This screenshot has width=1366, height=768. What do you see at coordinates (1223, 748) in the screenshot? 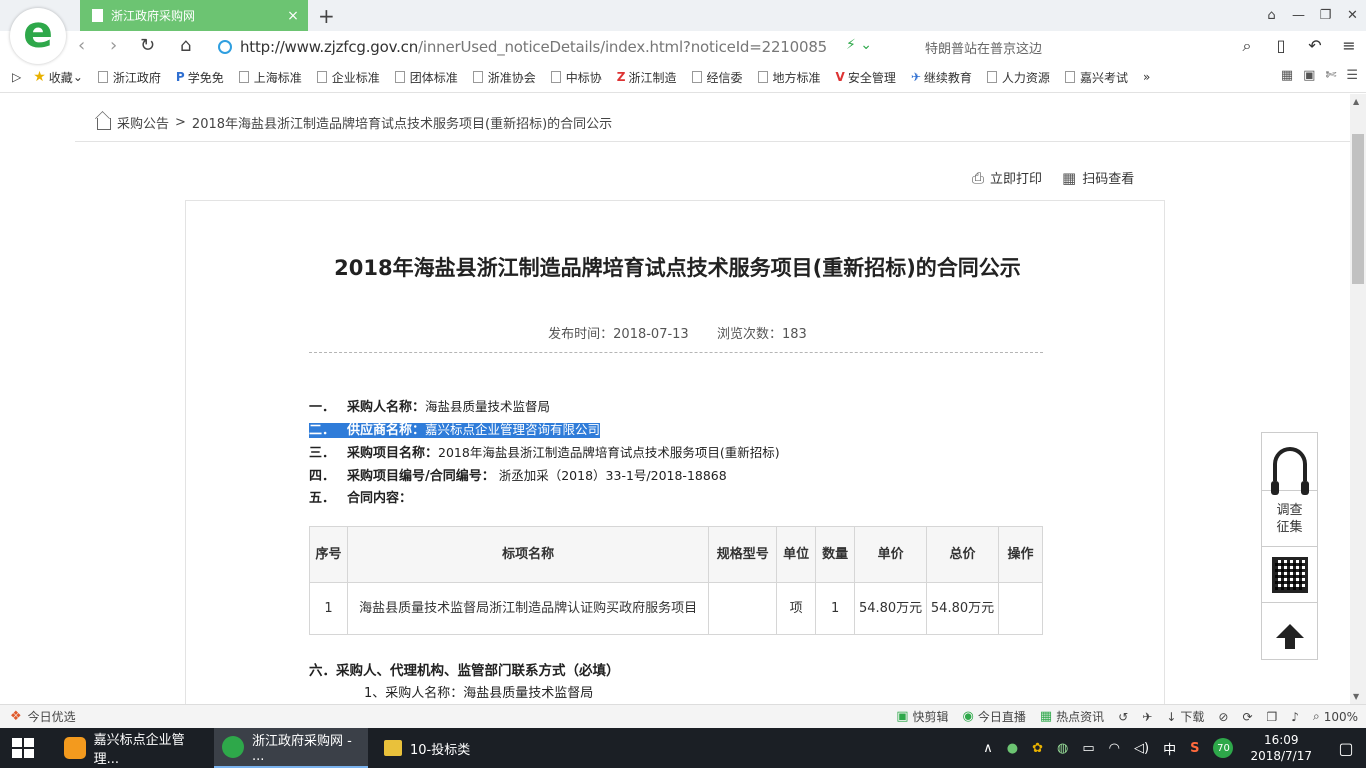
I see `security-badge: 70` at bounding box center [1223, 748].